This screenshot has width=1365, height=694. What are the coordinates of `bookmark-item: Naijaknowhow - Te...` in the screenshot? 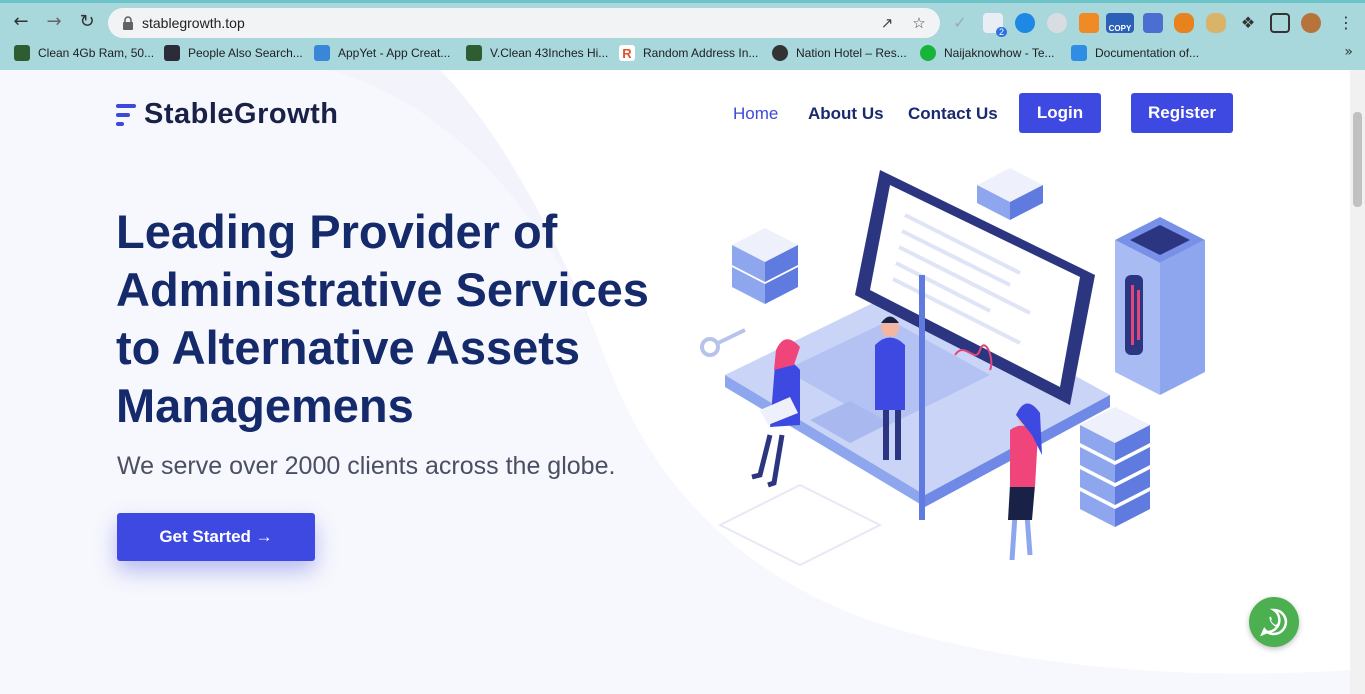 It's located at (987, 53).